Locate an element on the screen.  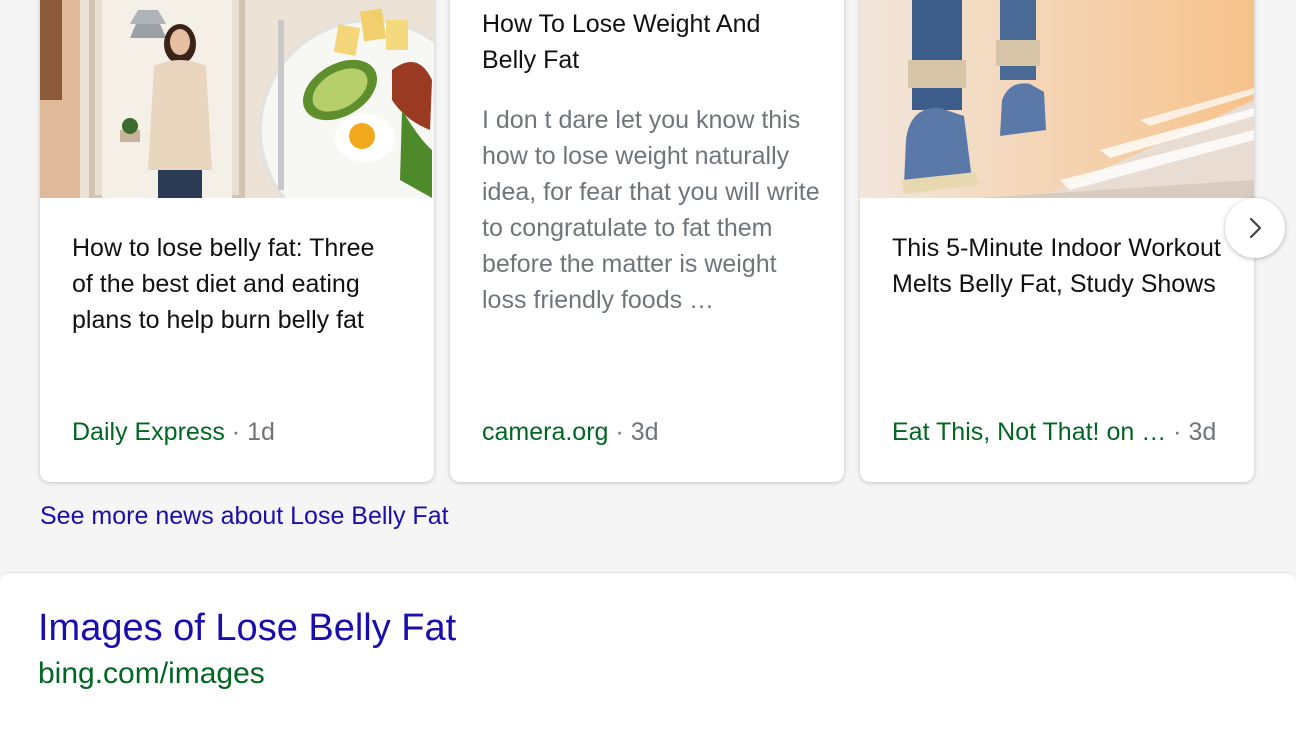
chevron-right-icon is located at coordinates (1255, 228).